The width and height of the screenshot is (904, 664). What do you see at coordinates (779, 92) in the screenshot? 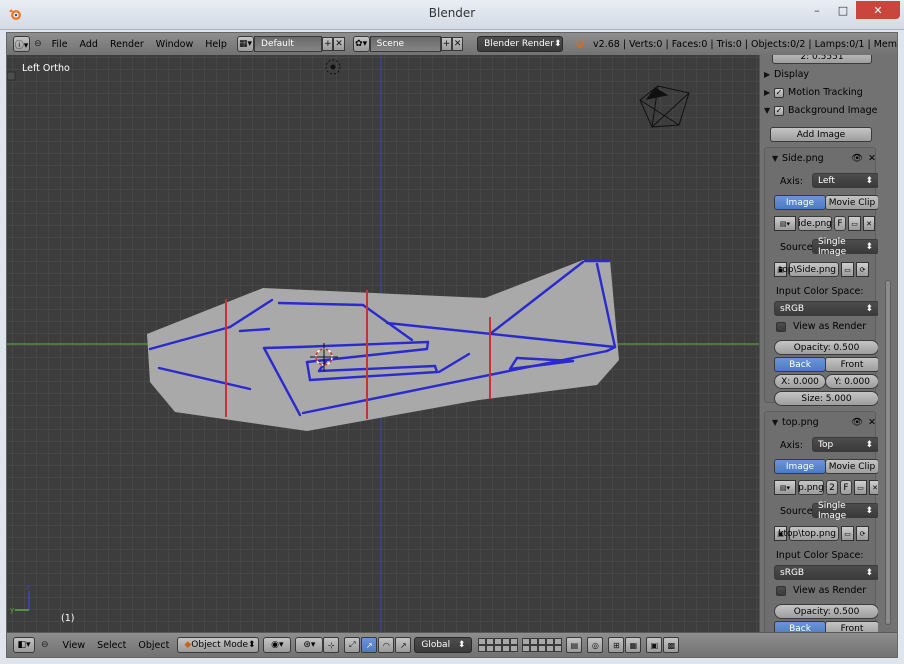
I see `motion-tracking-checkbox: ✓` at bounding box center [779, 92].